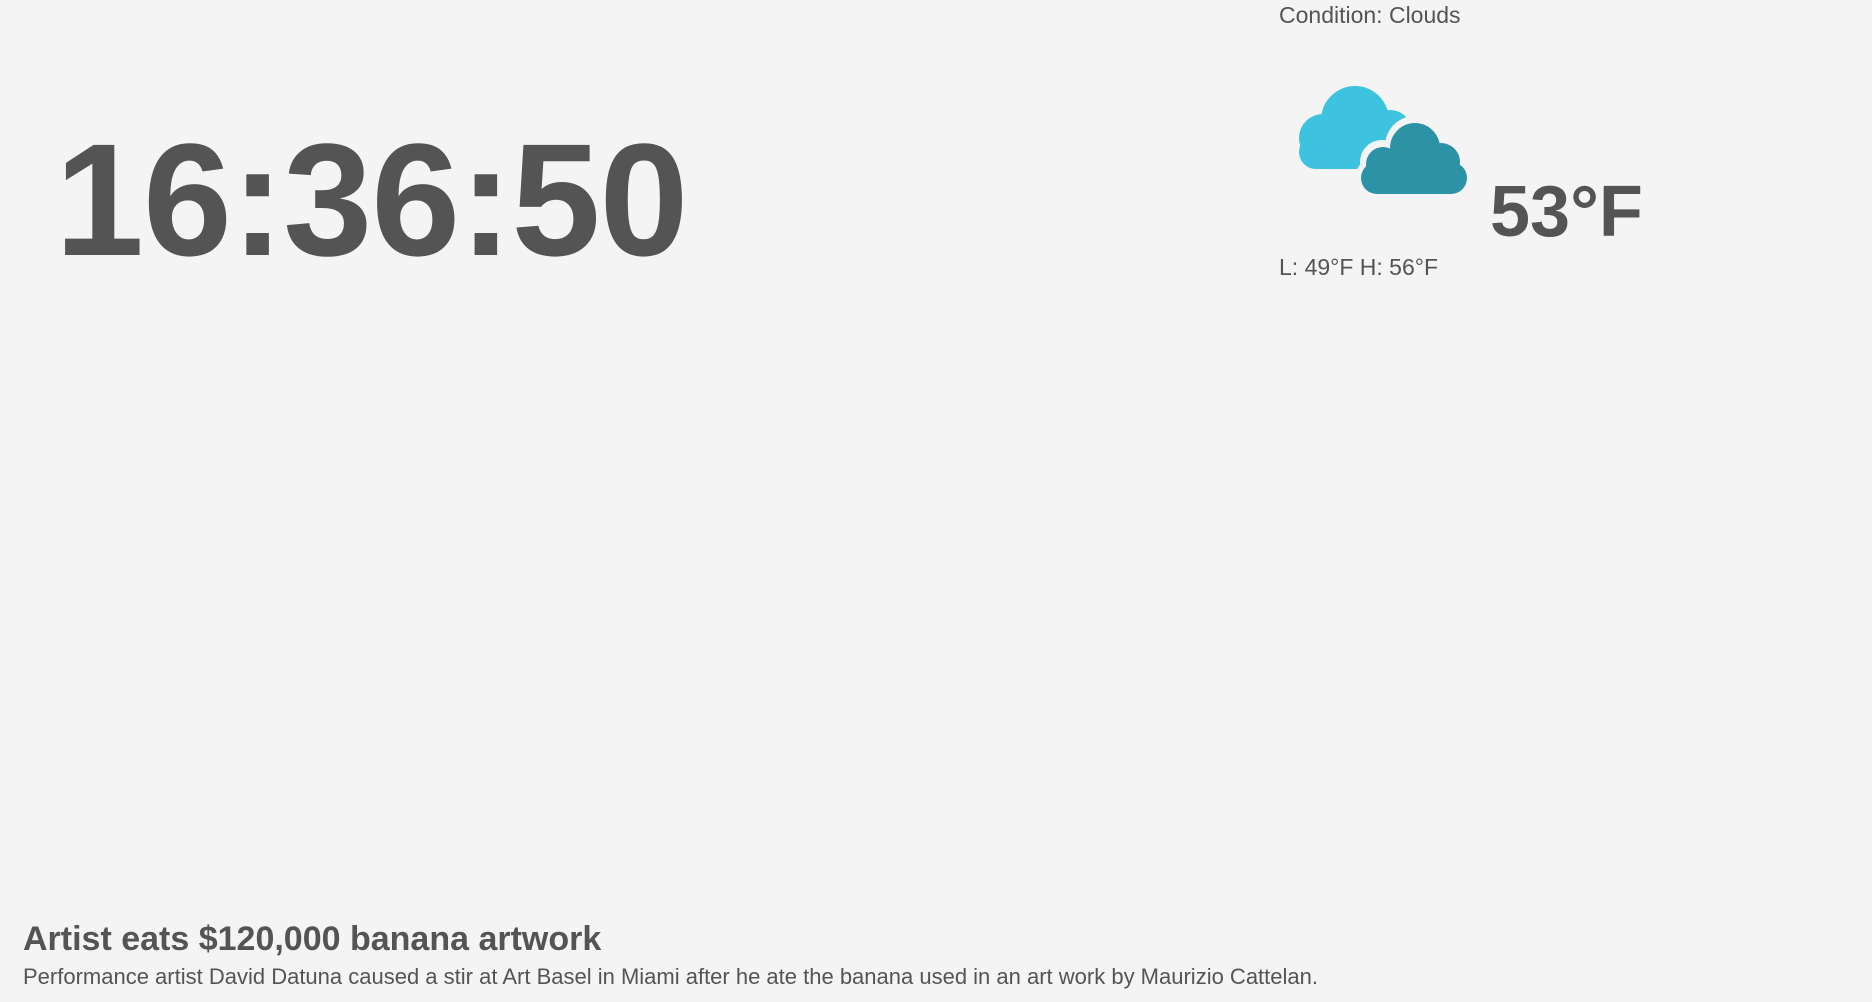 This screenshot has width=1872, height=1002. What do you see at coordinates (1359, 267) in the screenshot?
I see `low-high-temperature: L: 49°F H: 56°F` at bounding box center [1359, 267].